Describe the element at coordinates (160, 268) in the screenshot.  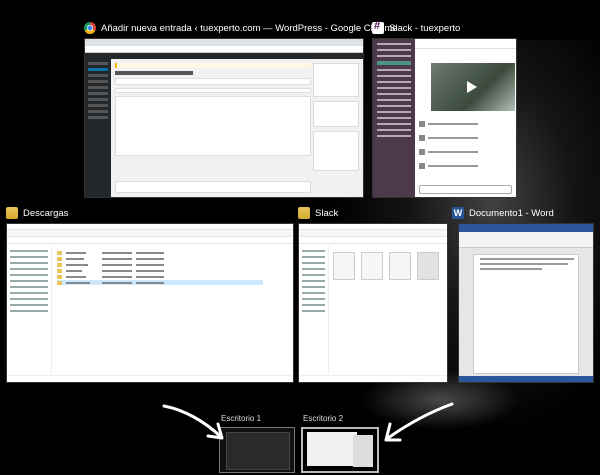
I see `file-list` at that location.